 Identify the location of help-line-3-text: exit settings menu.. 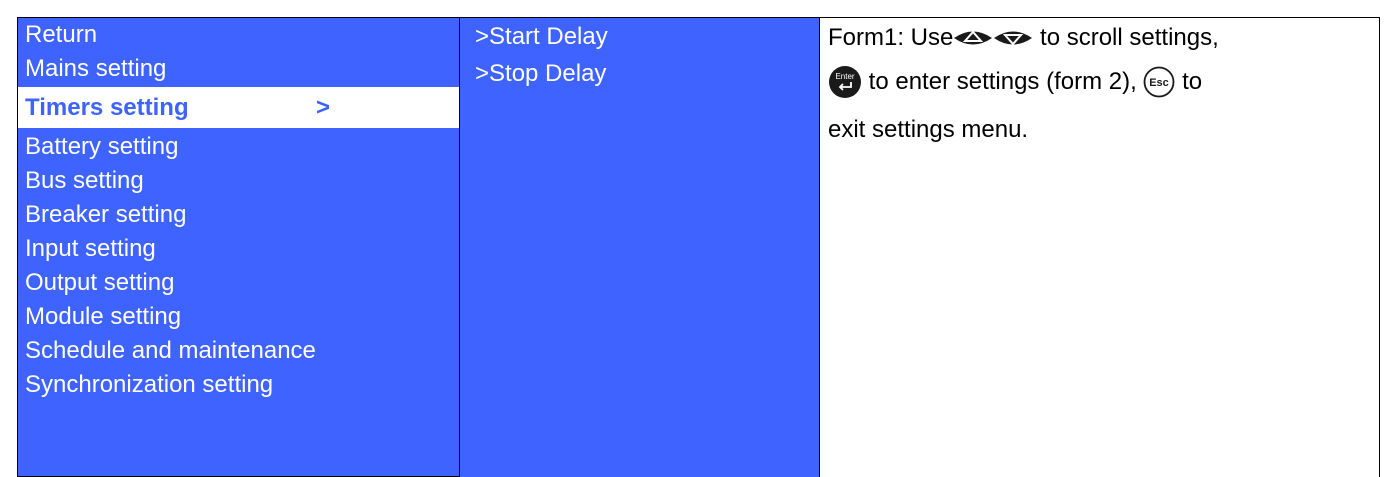
(928, 129).